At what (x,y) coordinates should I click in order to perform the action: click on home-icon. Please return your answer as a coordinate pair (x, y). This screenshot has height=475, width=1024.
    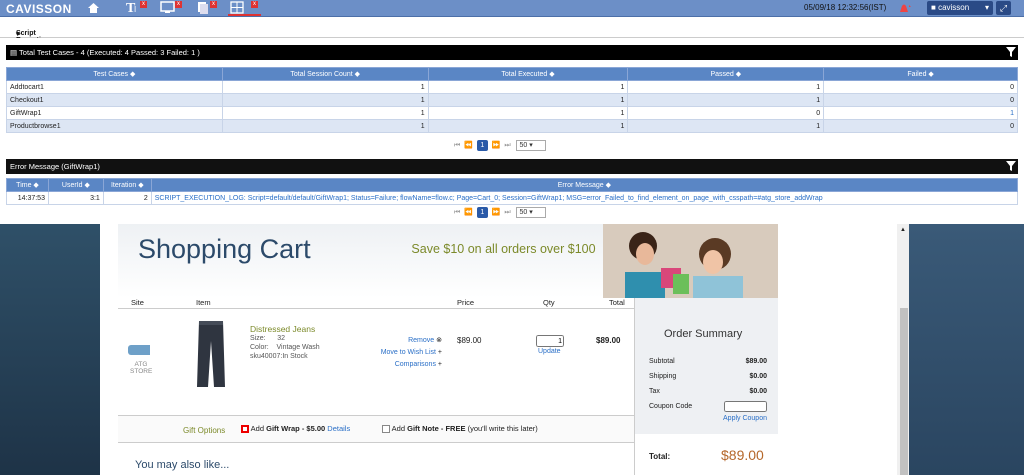
    Looking at the image, I should click on (93, 7).